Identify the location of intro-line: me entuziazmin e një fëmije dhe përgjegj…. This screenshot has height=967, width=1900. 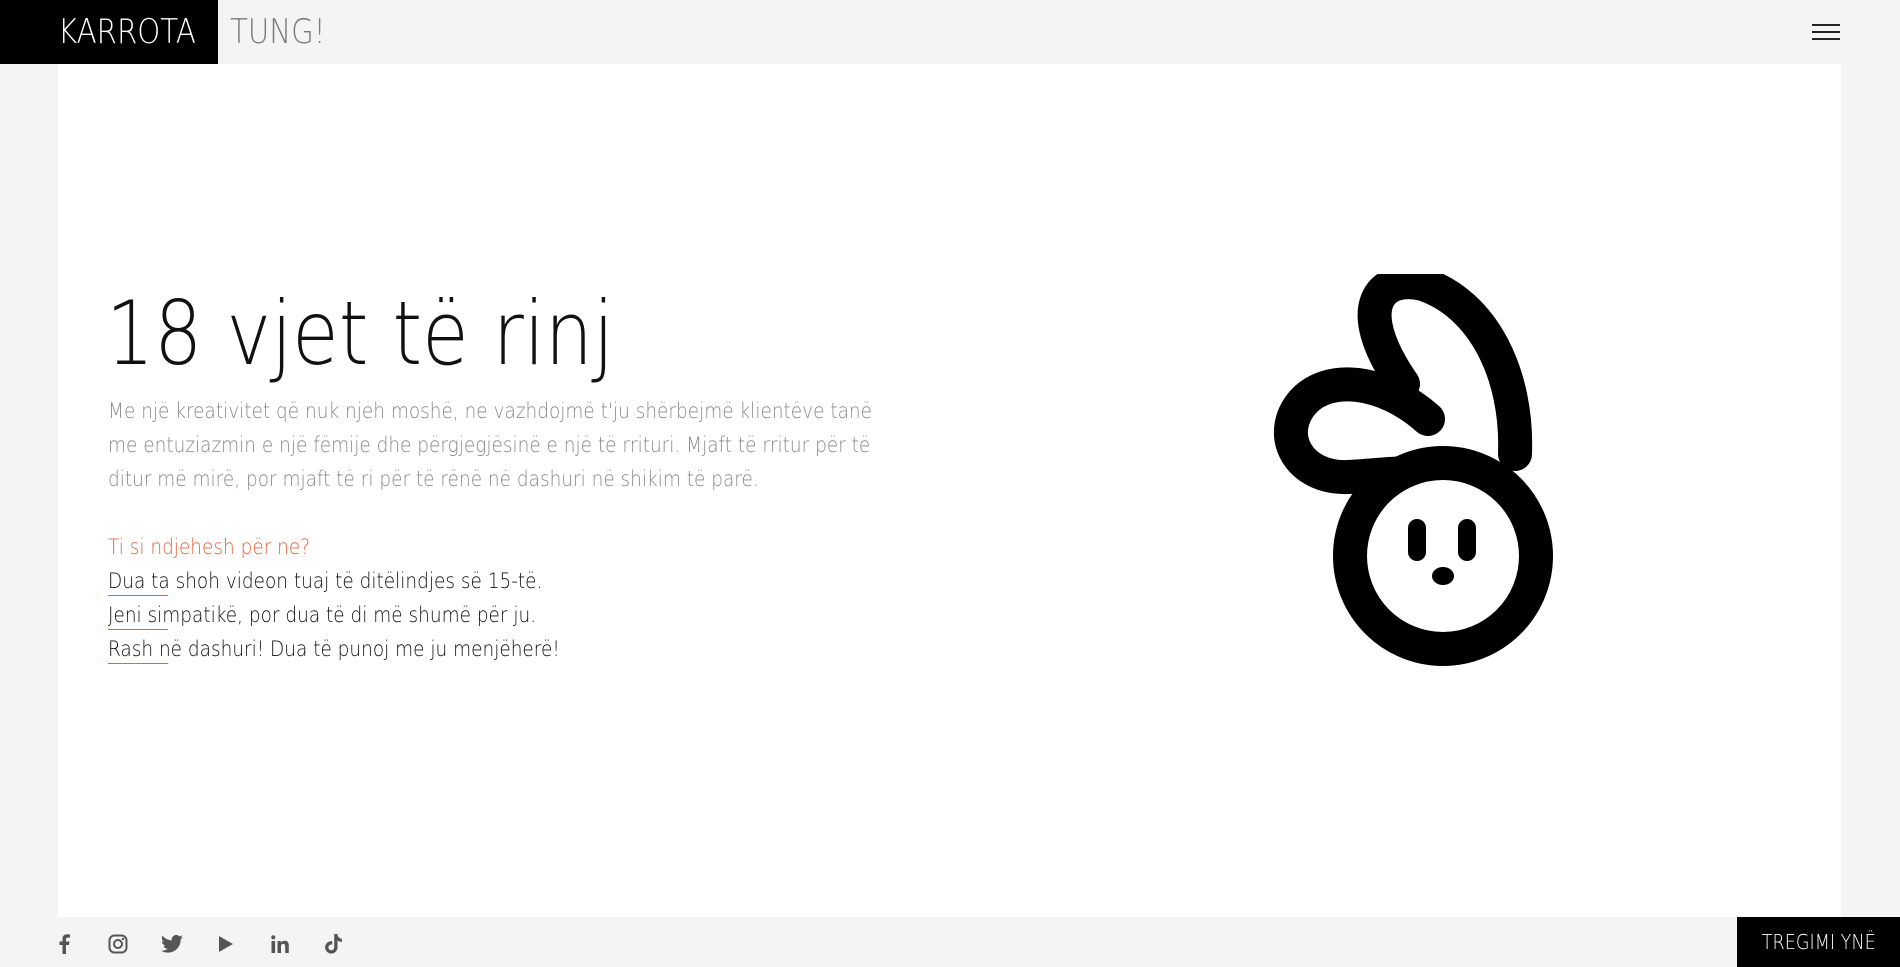
(489, 445).